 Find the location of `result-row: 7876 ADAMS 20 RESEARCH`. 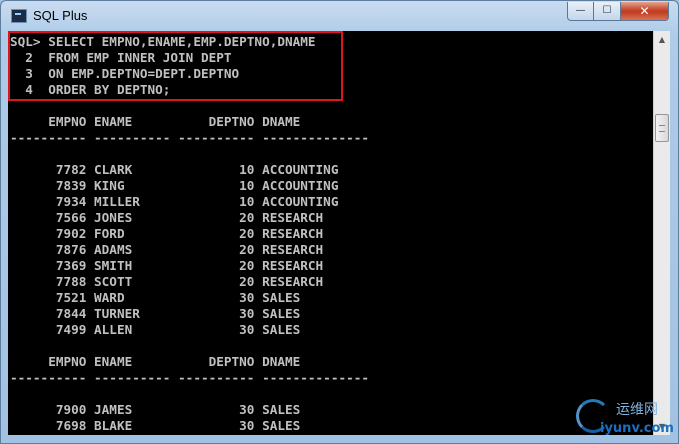

result-row: 7876 ADAMS 20 RESEARCH is located at coordinates (167, 249).